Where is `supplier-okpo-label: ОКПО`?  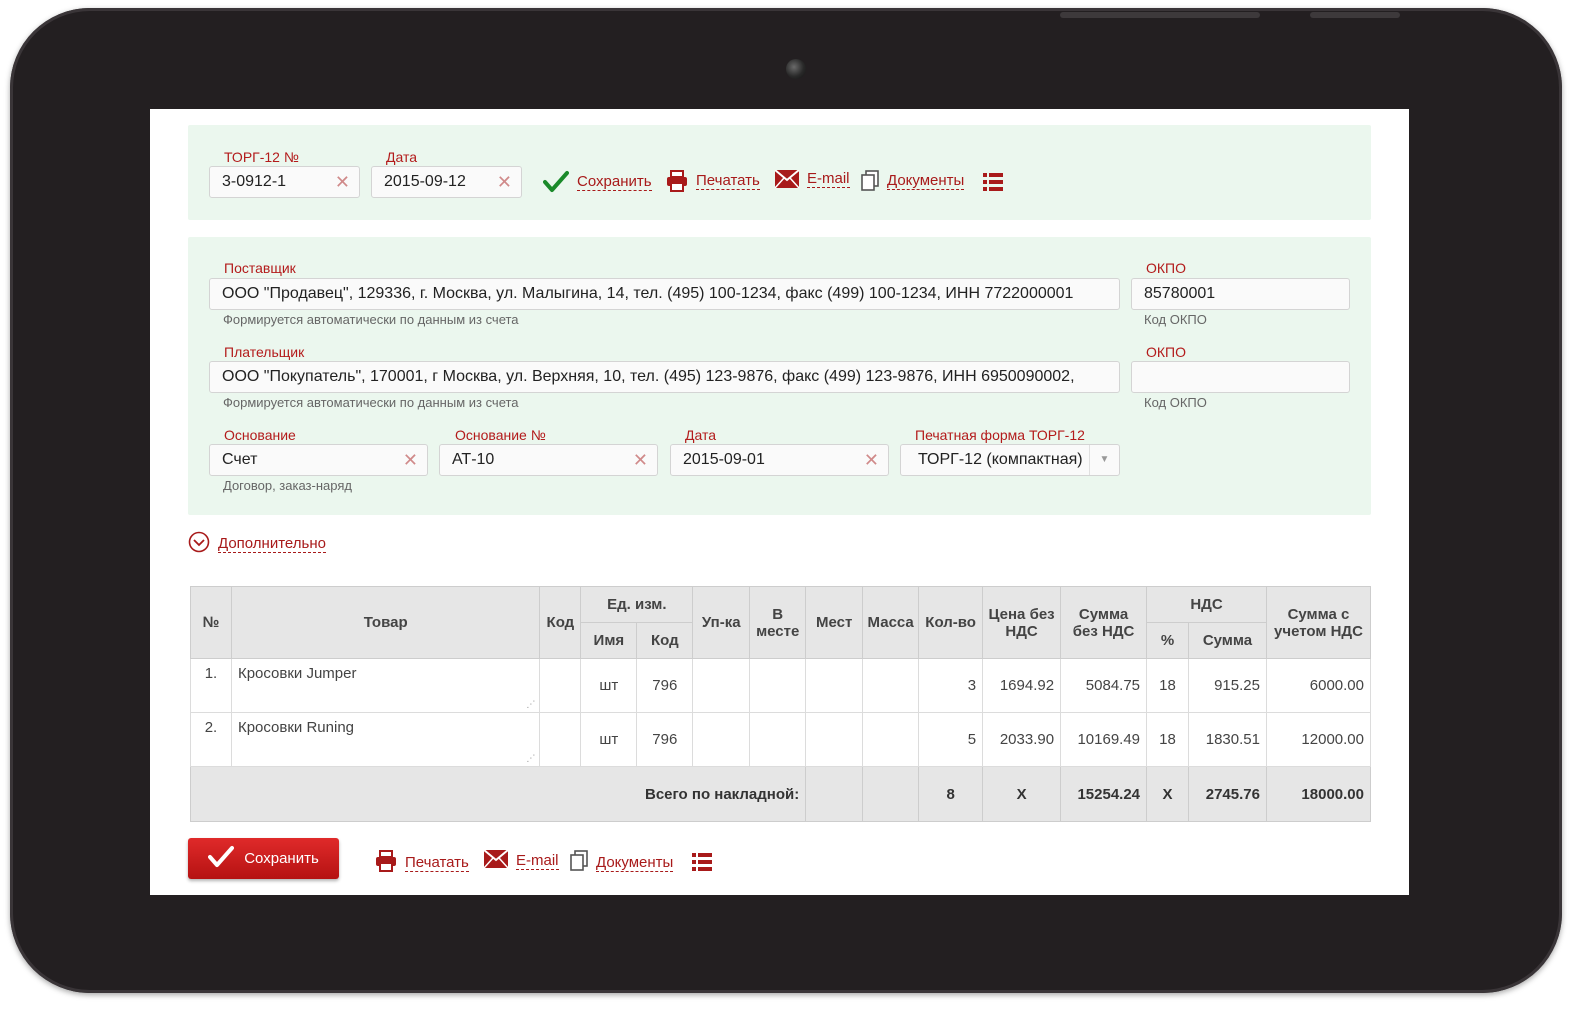
supplier-okpo-label: ОКПО is located at coordinates (1166, 268).